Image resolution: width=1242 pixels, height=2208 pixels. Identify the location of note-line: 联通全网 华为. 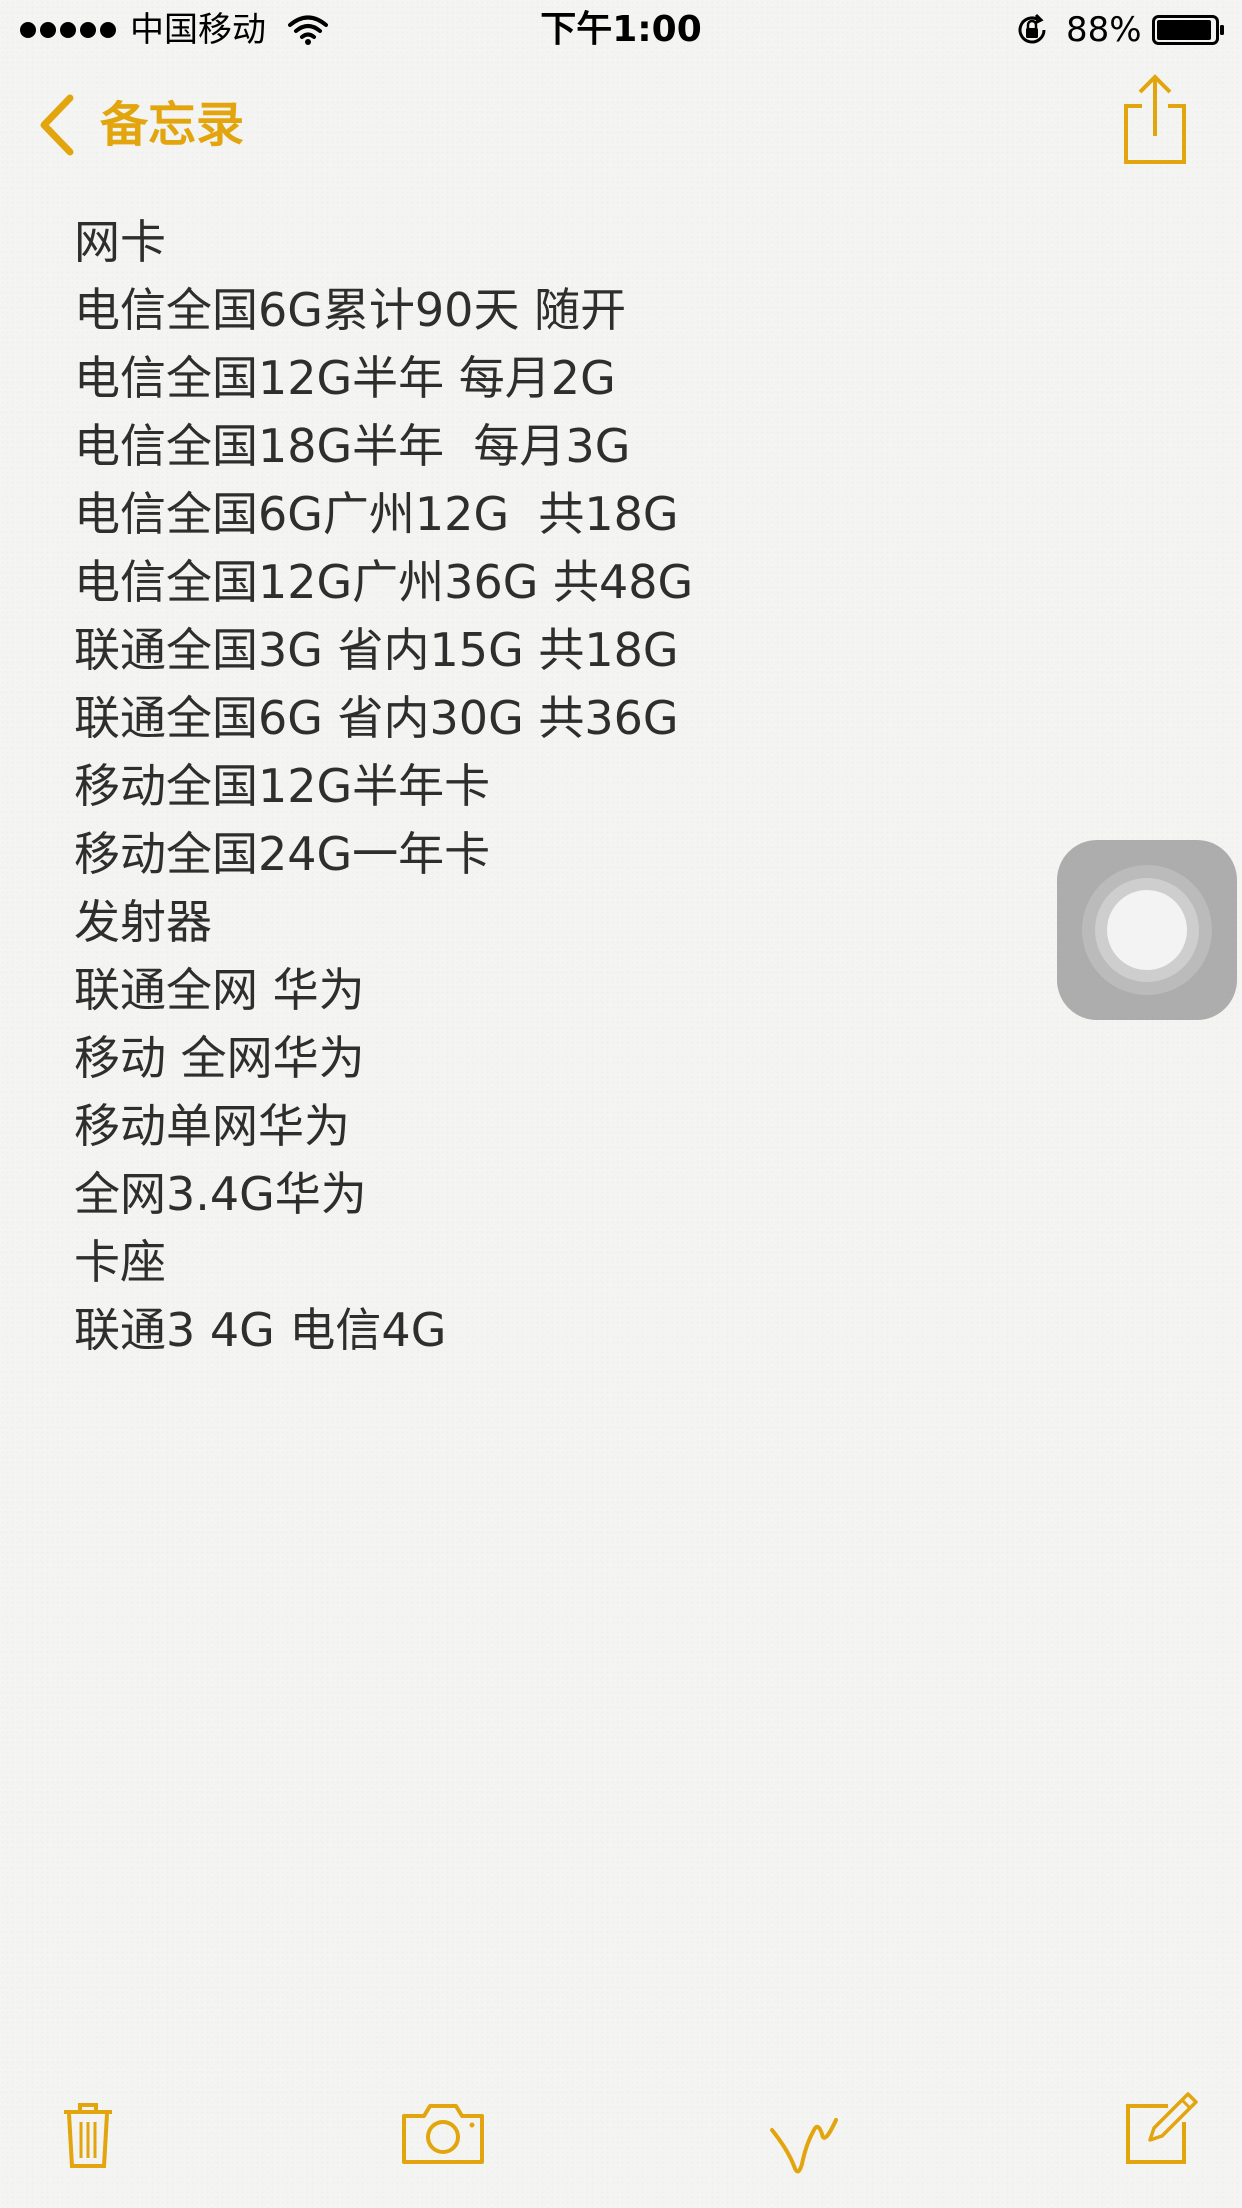
(219, 990).